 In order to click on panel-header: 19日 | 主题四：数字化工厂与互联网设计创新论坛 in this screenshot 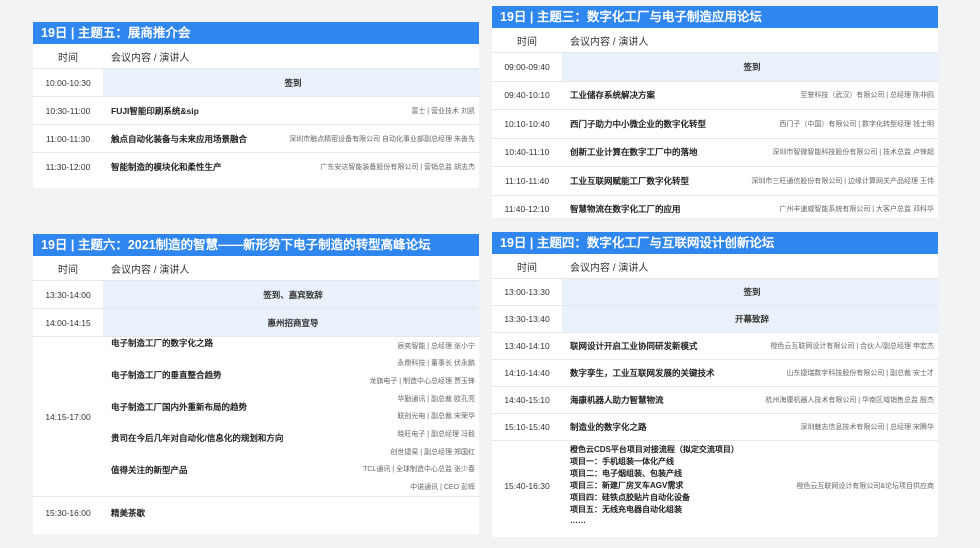, I will do `click(715, 243)`.